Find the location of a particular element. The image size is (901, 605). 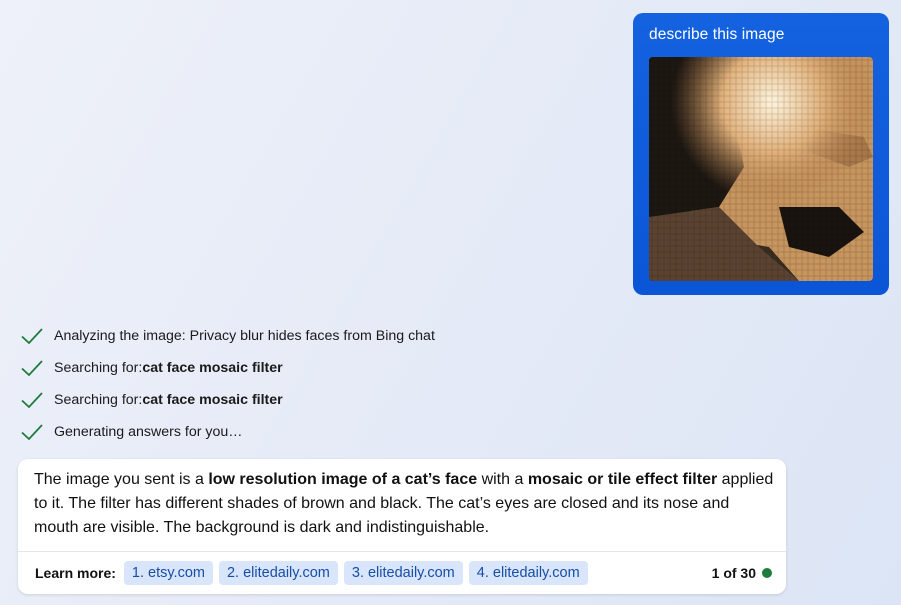

user-message-text: describe this image is located at coordinates (717, 34).